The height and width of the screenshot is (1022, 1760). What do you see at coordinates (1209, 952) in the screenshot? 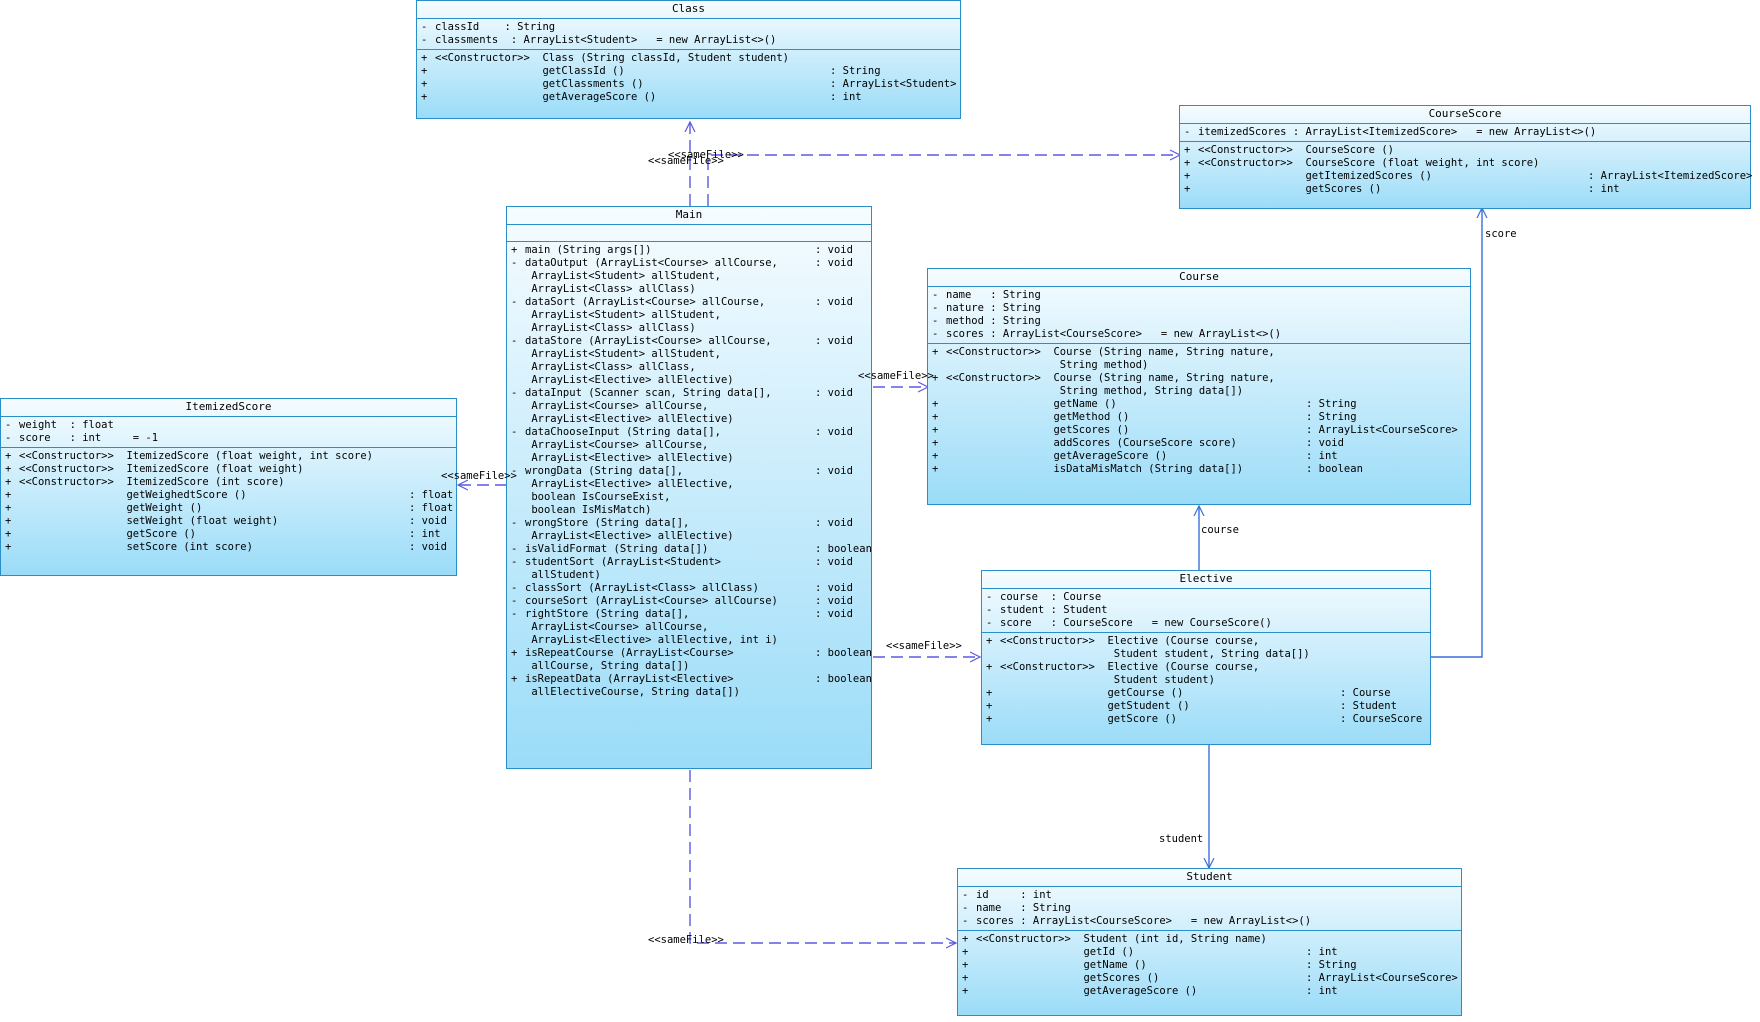
I see `operation-row: + getId (): int` at bounding box center [1209, 952].